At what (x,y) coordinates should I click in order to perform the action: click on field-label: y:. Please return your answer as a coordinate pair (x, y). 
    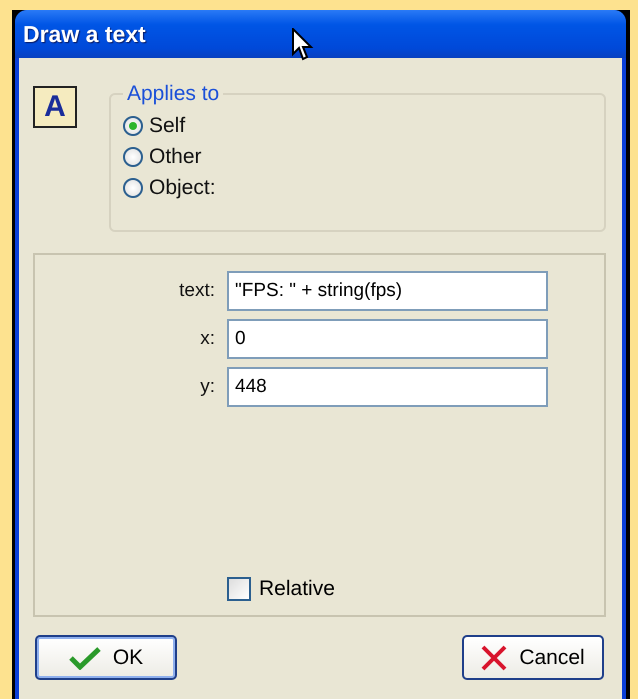
    Looking at the image, I should click on (207, 387).